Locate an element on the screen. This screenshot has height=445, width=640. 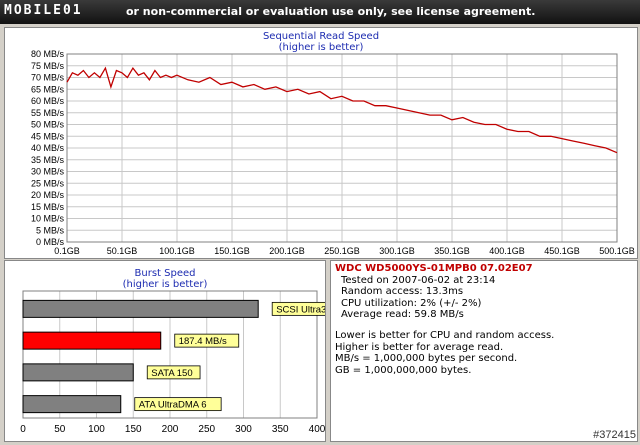
y-tick-label: 25 MB/s is located at coordinates (48, 183).